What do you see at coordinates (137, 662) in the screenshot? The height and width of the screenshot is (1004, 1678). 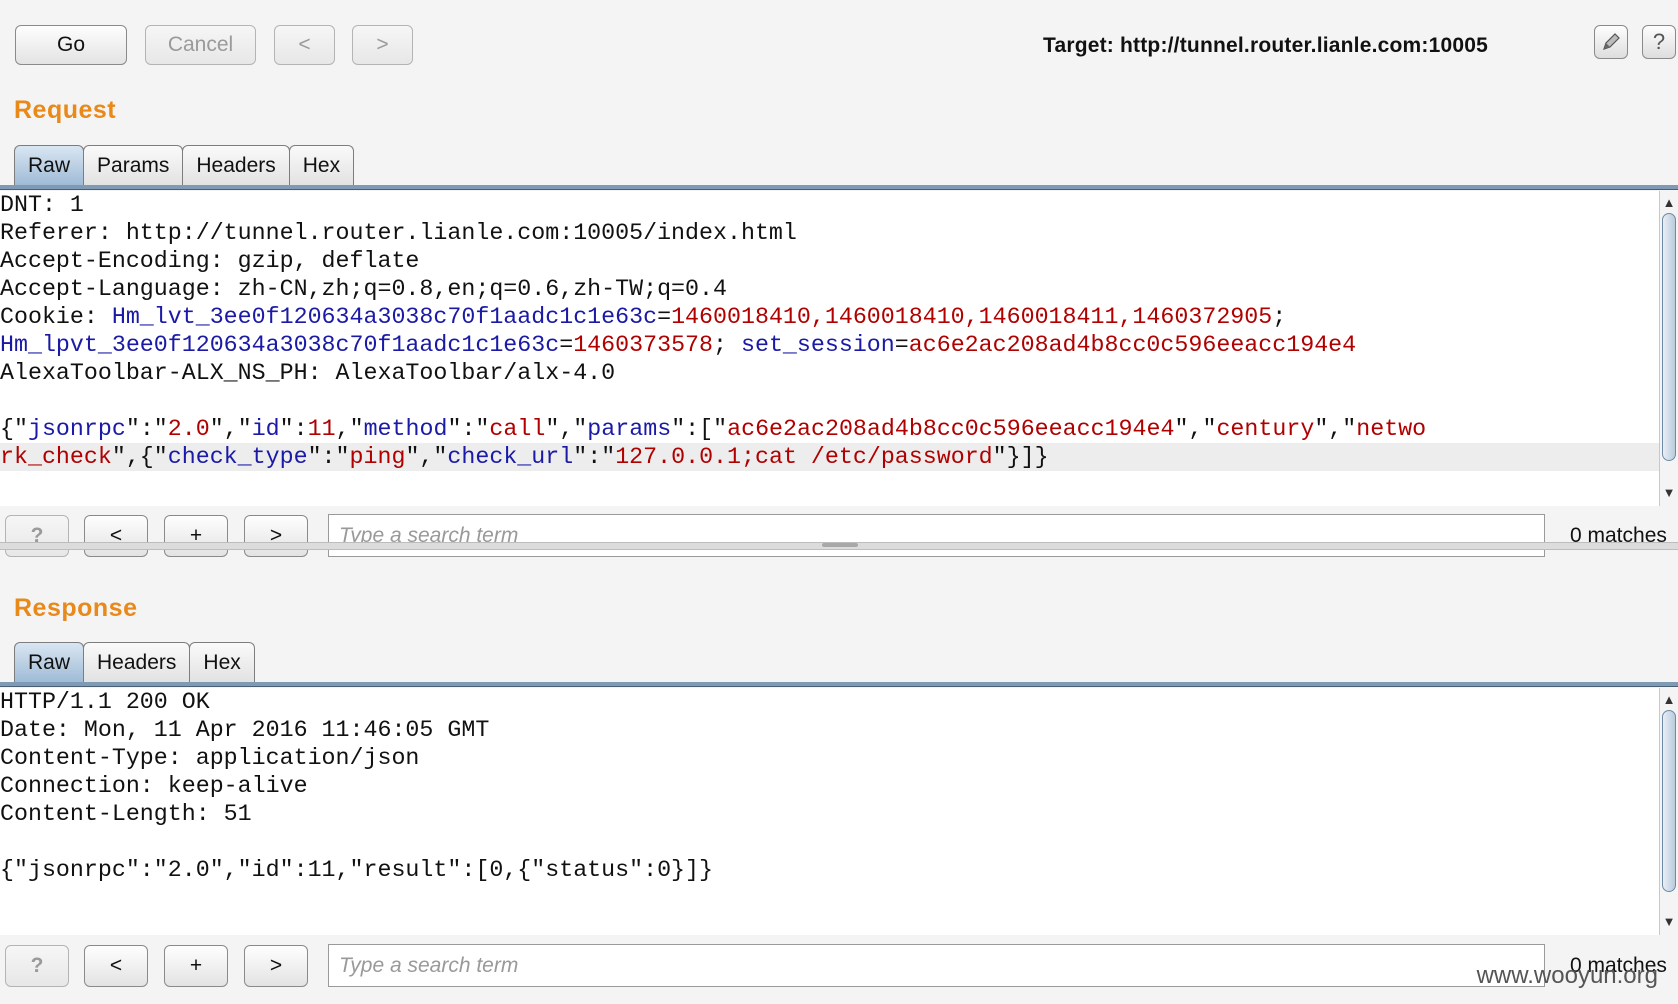 I see `response-tab-headers: Headers` at bounding box center [137, 662].